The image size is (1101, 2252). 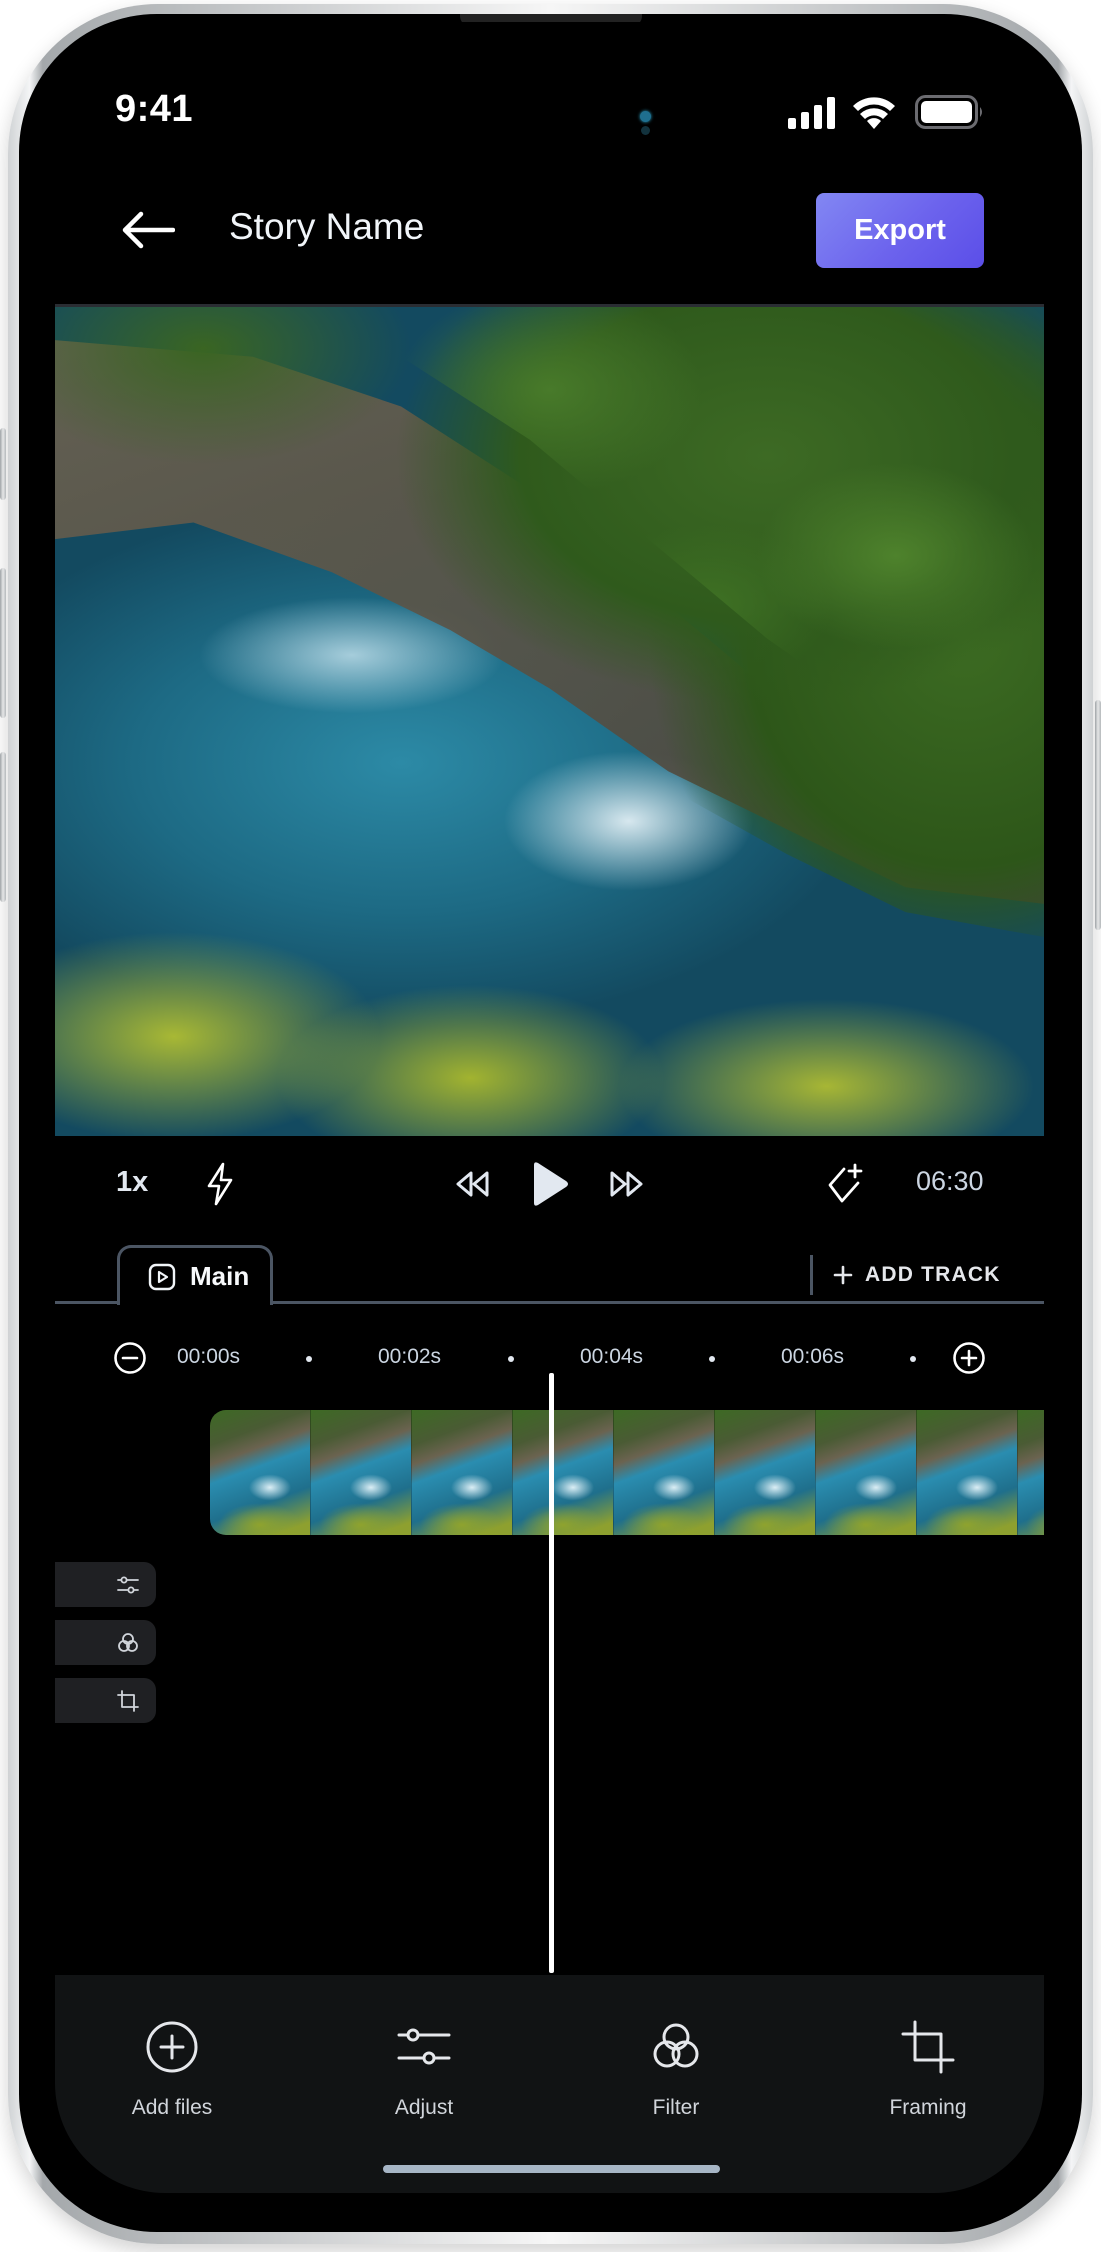 I want to click on toolbar-filter: Filter, so click(x=676, y=2070).